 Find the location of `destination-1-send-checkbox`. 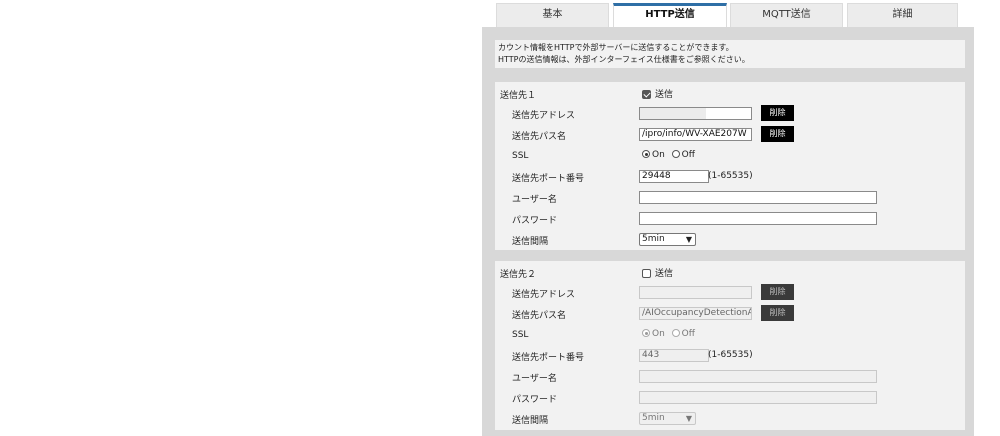

destination-1-send-checkbox is located at coordinates (646, 94).